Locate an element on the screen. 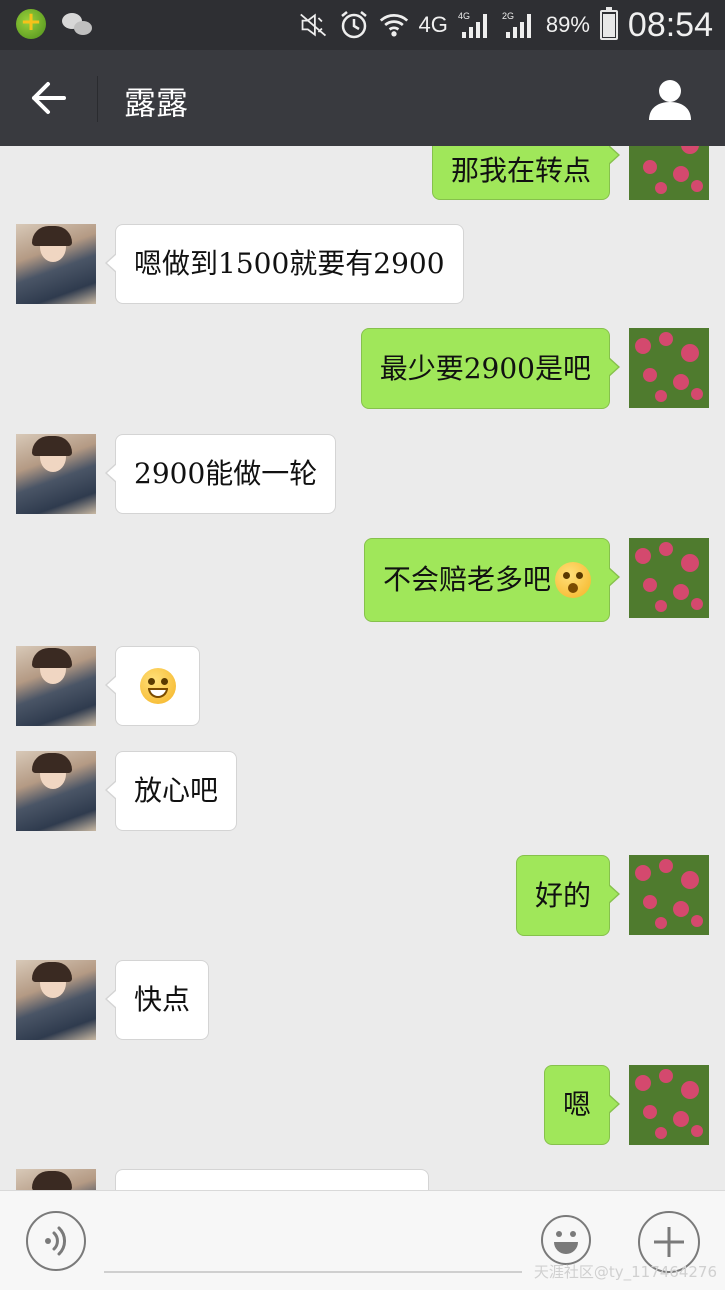 This screenshot has width=725, height=1290. back-arrow-icon is located at coordinates (49, 98).